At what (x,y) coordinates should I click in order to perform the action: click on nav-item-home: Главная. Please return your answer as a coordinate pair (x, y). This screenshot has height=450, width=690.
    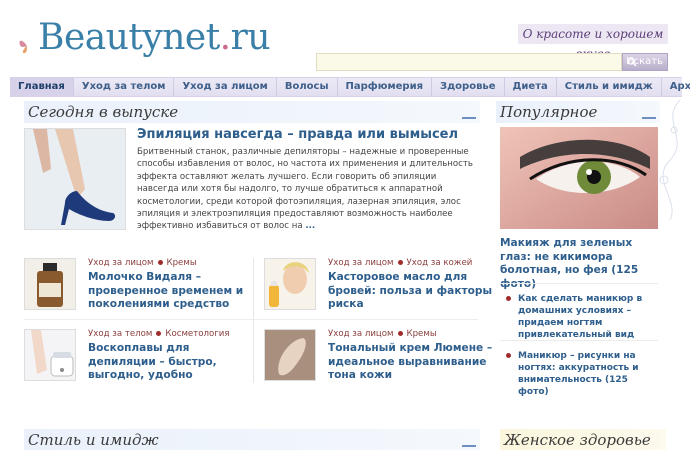
    Looking at the image, I should click on (42, 87).